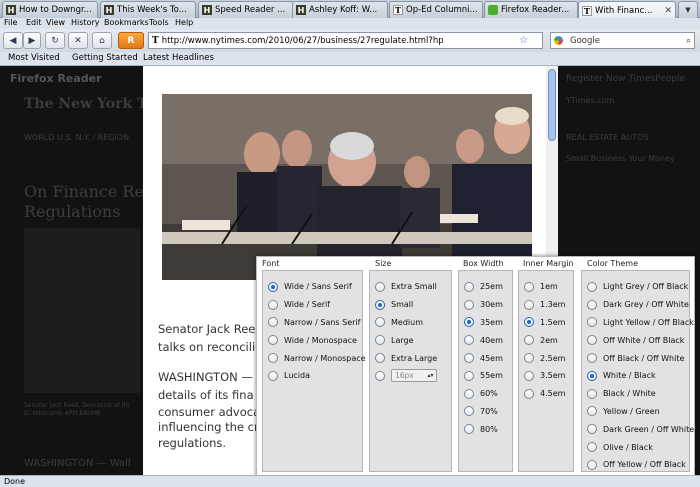 This screenshot has width=700, height=487. Describe the element at coordinates (314, 358) in the screenshot. I see `font-option: Narrow / Monospace` at that location.